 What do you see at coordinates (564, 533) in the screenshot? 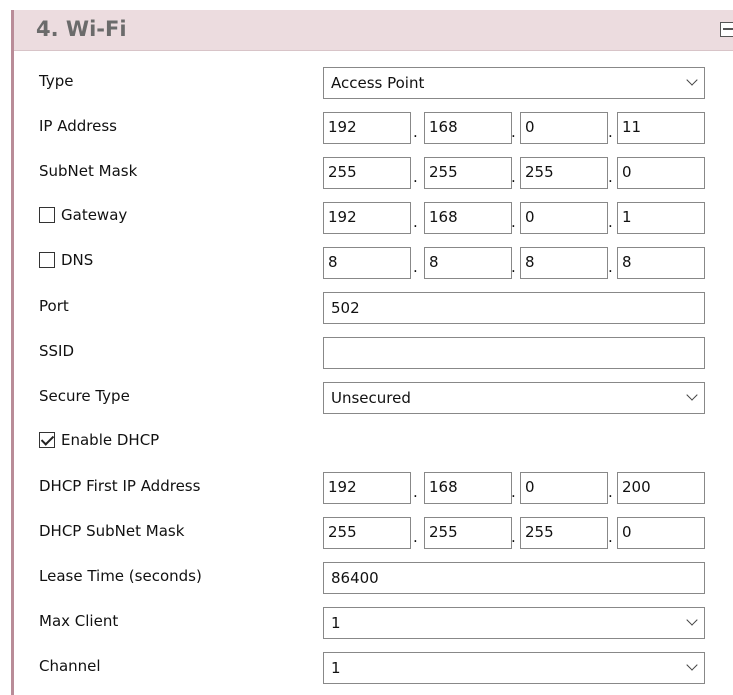
I see `dhcp-subnet-mask-octet-3: 255` at bounding box center [564, 533].